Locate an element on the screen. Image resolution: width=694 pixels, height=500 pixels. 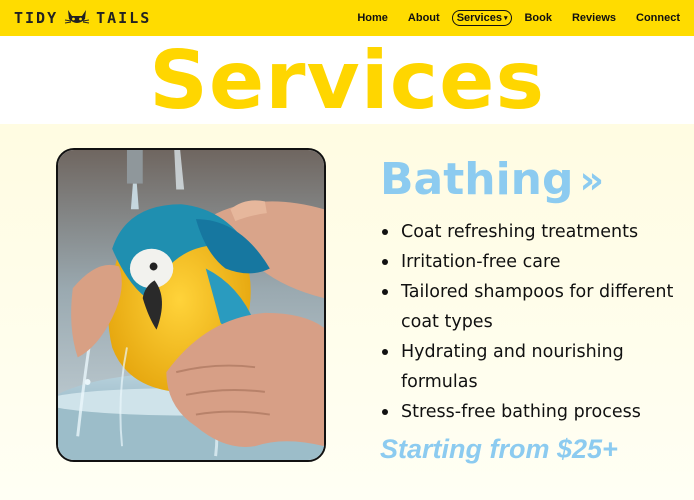
page-title: Services is located at coordinates (347, 80).